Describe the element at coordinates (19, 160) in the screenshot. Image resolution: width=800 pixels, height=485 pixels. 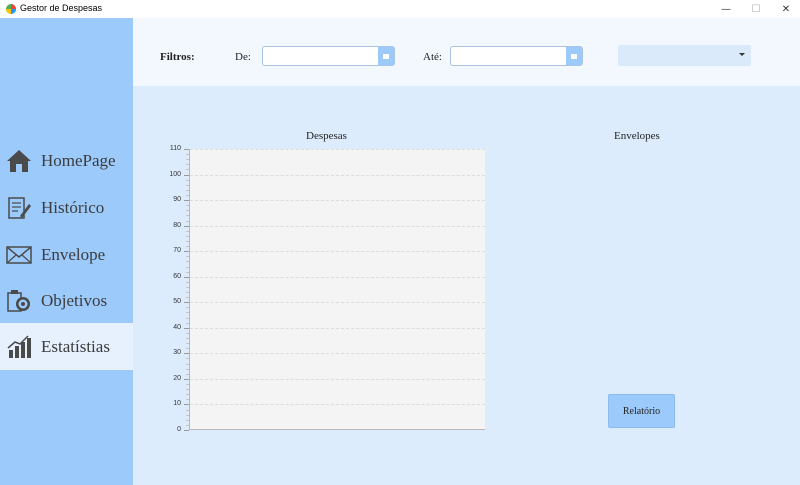
I see `home-icon` at that location.